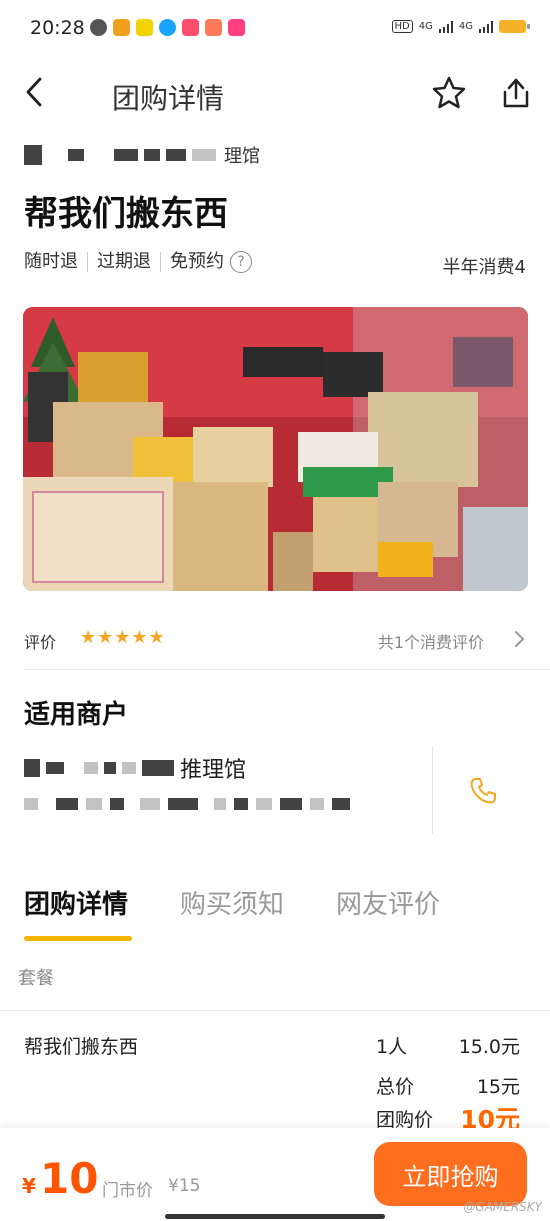 The image size is (550, 1221). I want to click on market-price: ¥15, so click(184, 1186).